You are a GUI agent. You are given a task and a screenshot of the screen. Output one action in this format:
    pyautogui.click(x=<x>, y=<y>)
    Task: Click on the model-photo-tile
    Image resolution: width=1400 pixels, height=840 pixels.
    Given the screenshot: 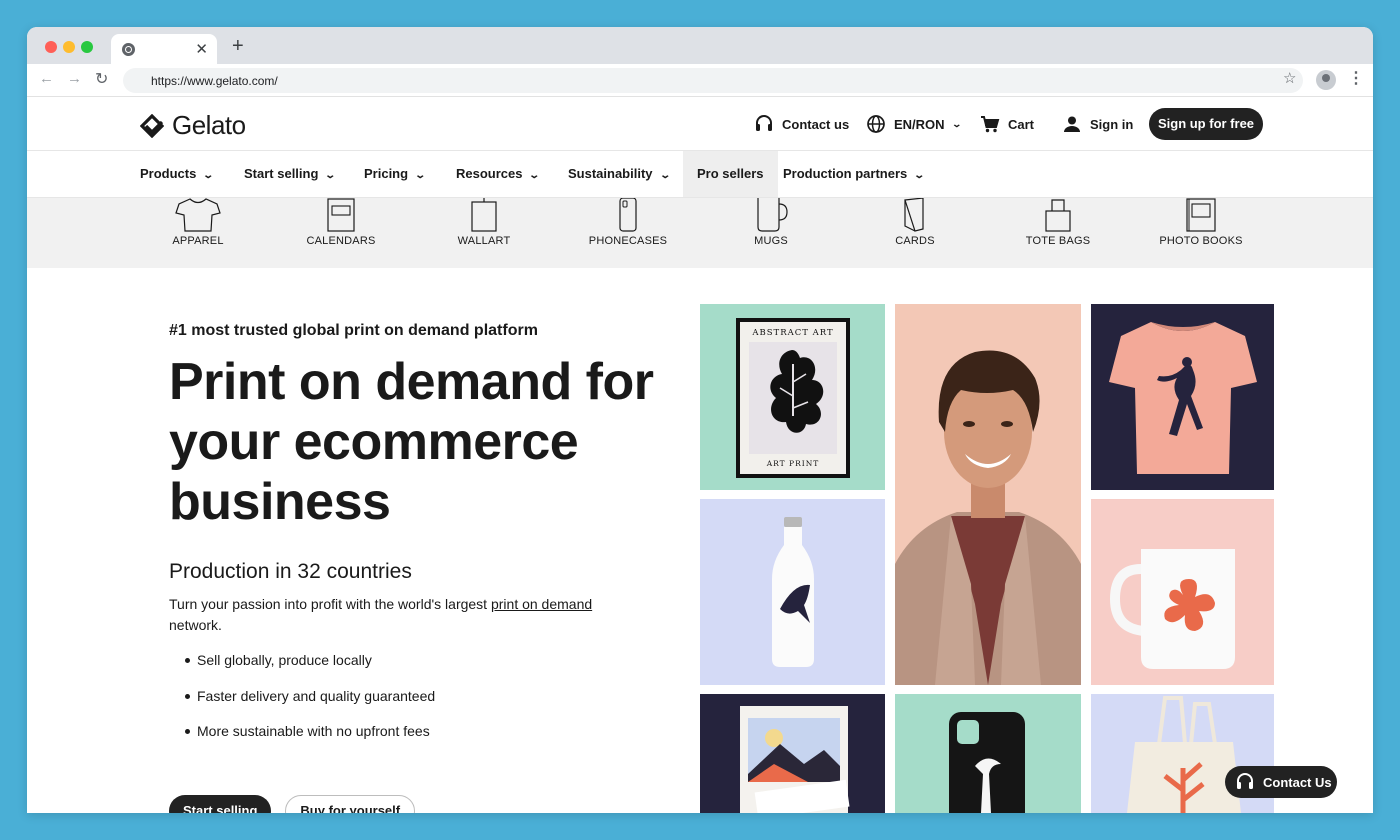 What is the action you would take?
    pyautogui.click(x=988, y=494)
    